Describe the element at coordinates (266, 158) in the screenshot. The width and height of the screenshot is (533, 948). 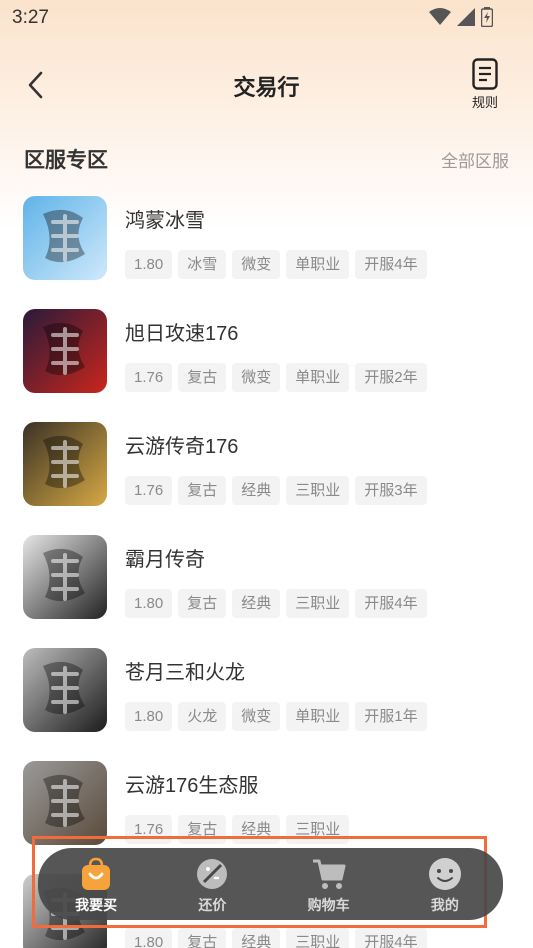
I see `section-header: 区服专区 全部区服` at that location.